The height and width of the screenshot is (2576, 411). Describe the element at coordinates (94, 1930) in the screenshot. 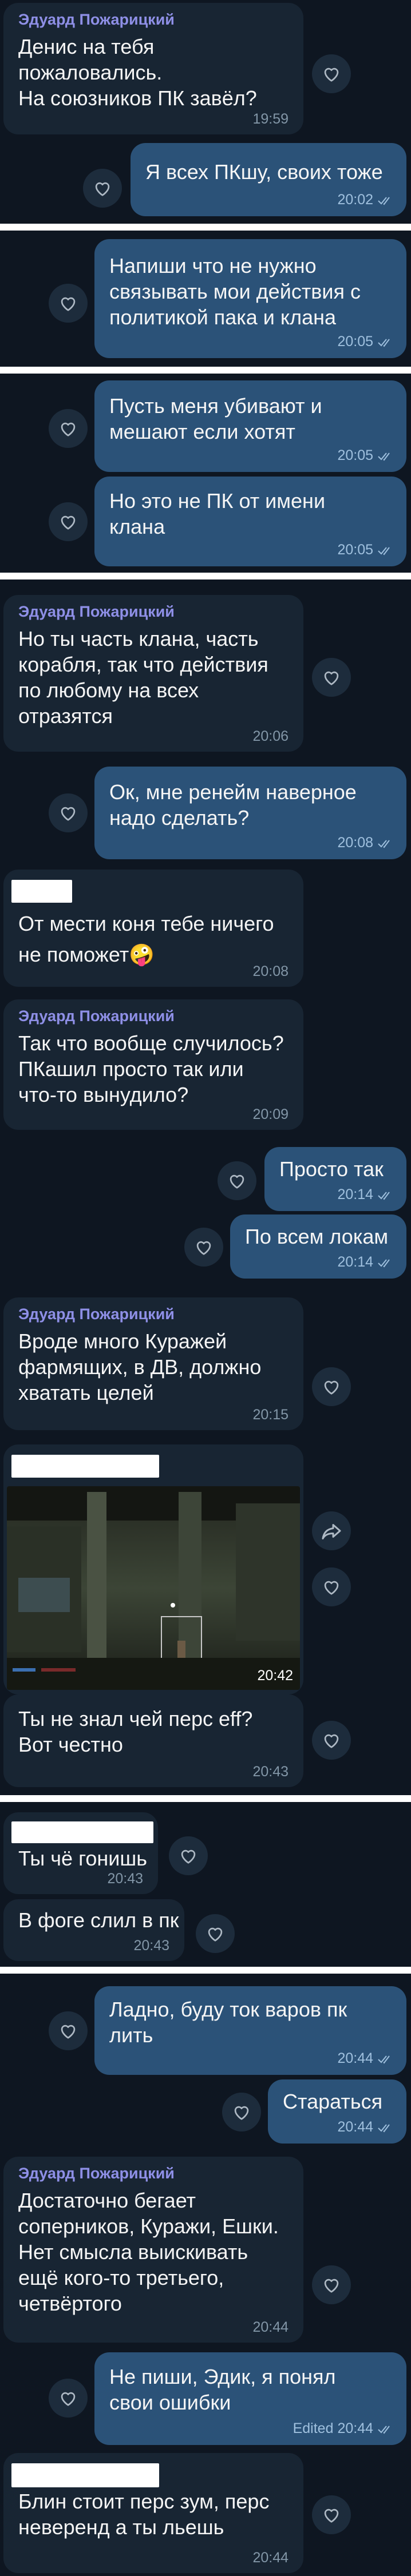

I see `message-bubble: В фоге слил в пк 20:43` at that location.